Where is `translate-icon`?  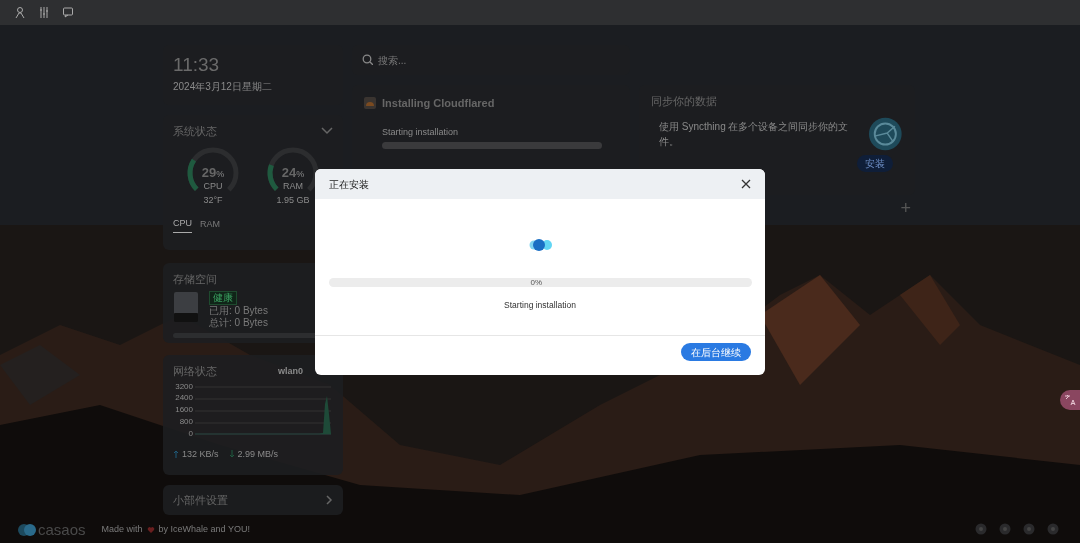 translate-icon is located at coordinates (1070, 400).